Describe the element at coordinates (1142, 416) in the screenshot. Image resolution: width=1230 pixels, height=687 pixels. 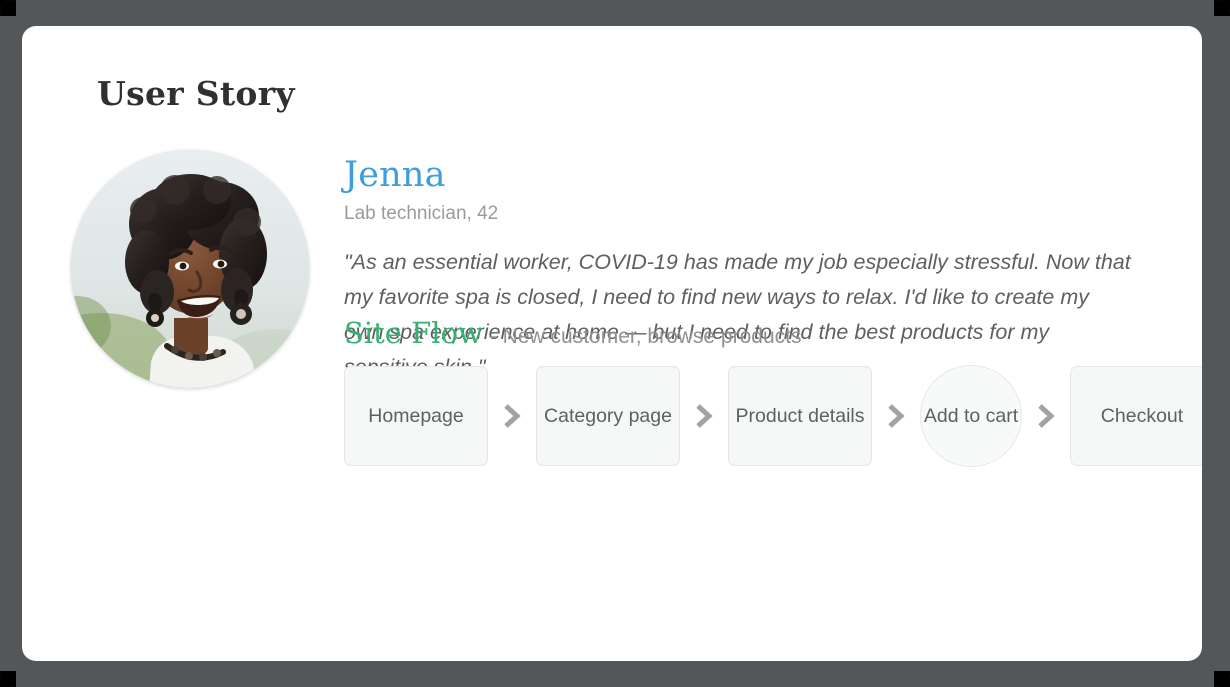
I see `flow-step-label: Checkout` at that location.